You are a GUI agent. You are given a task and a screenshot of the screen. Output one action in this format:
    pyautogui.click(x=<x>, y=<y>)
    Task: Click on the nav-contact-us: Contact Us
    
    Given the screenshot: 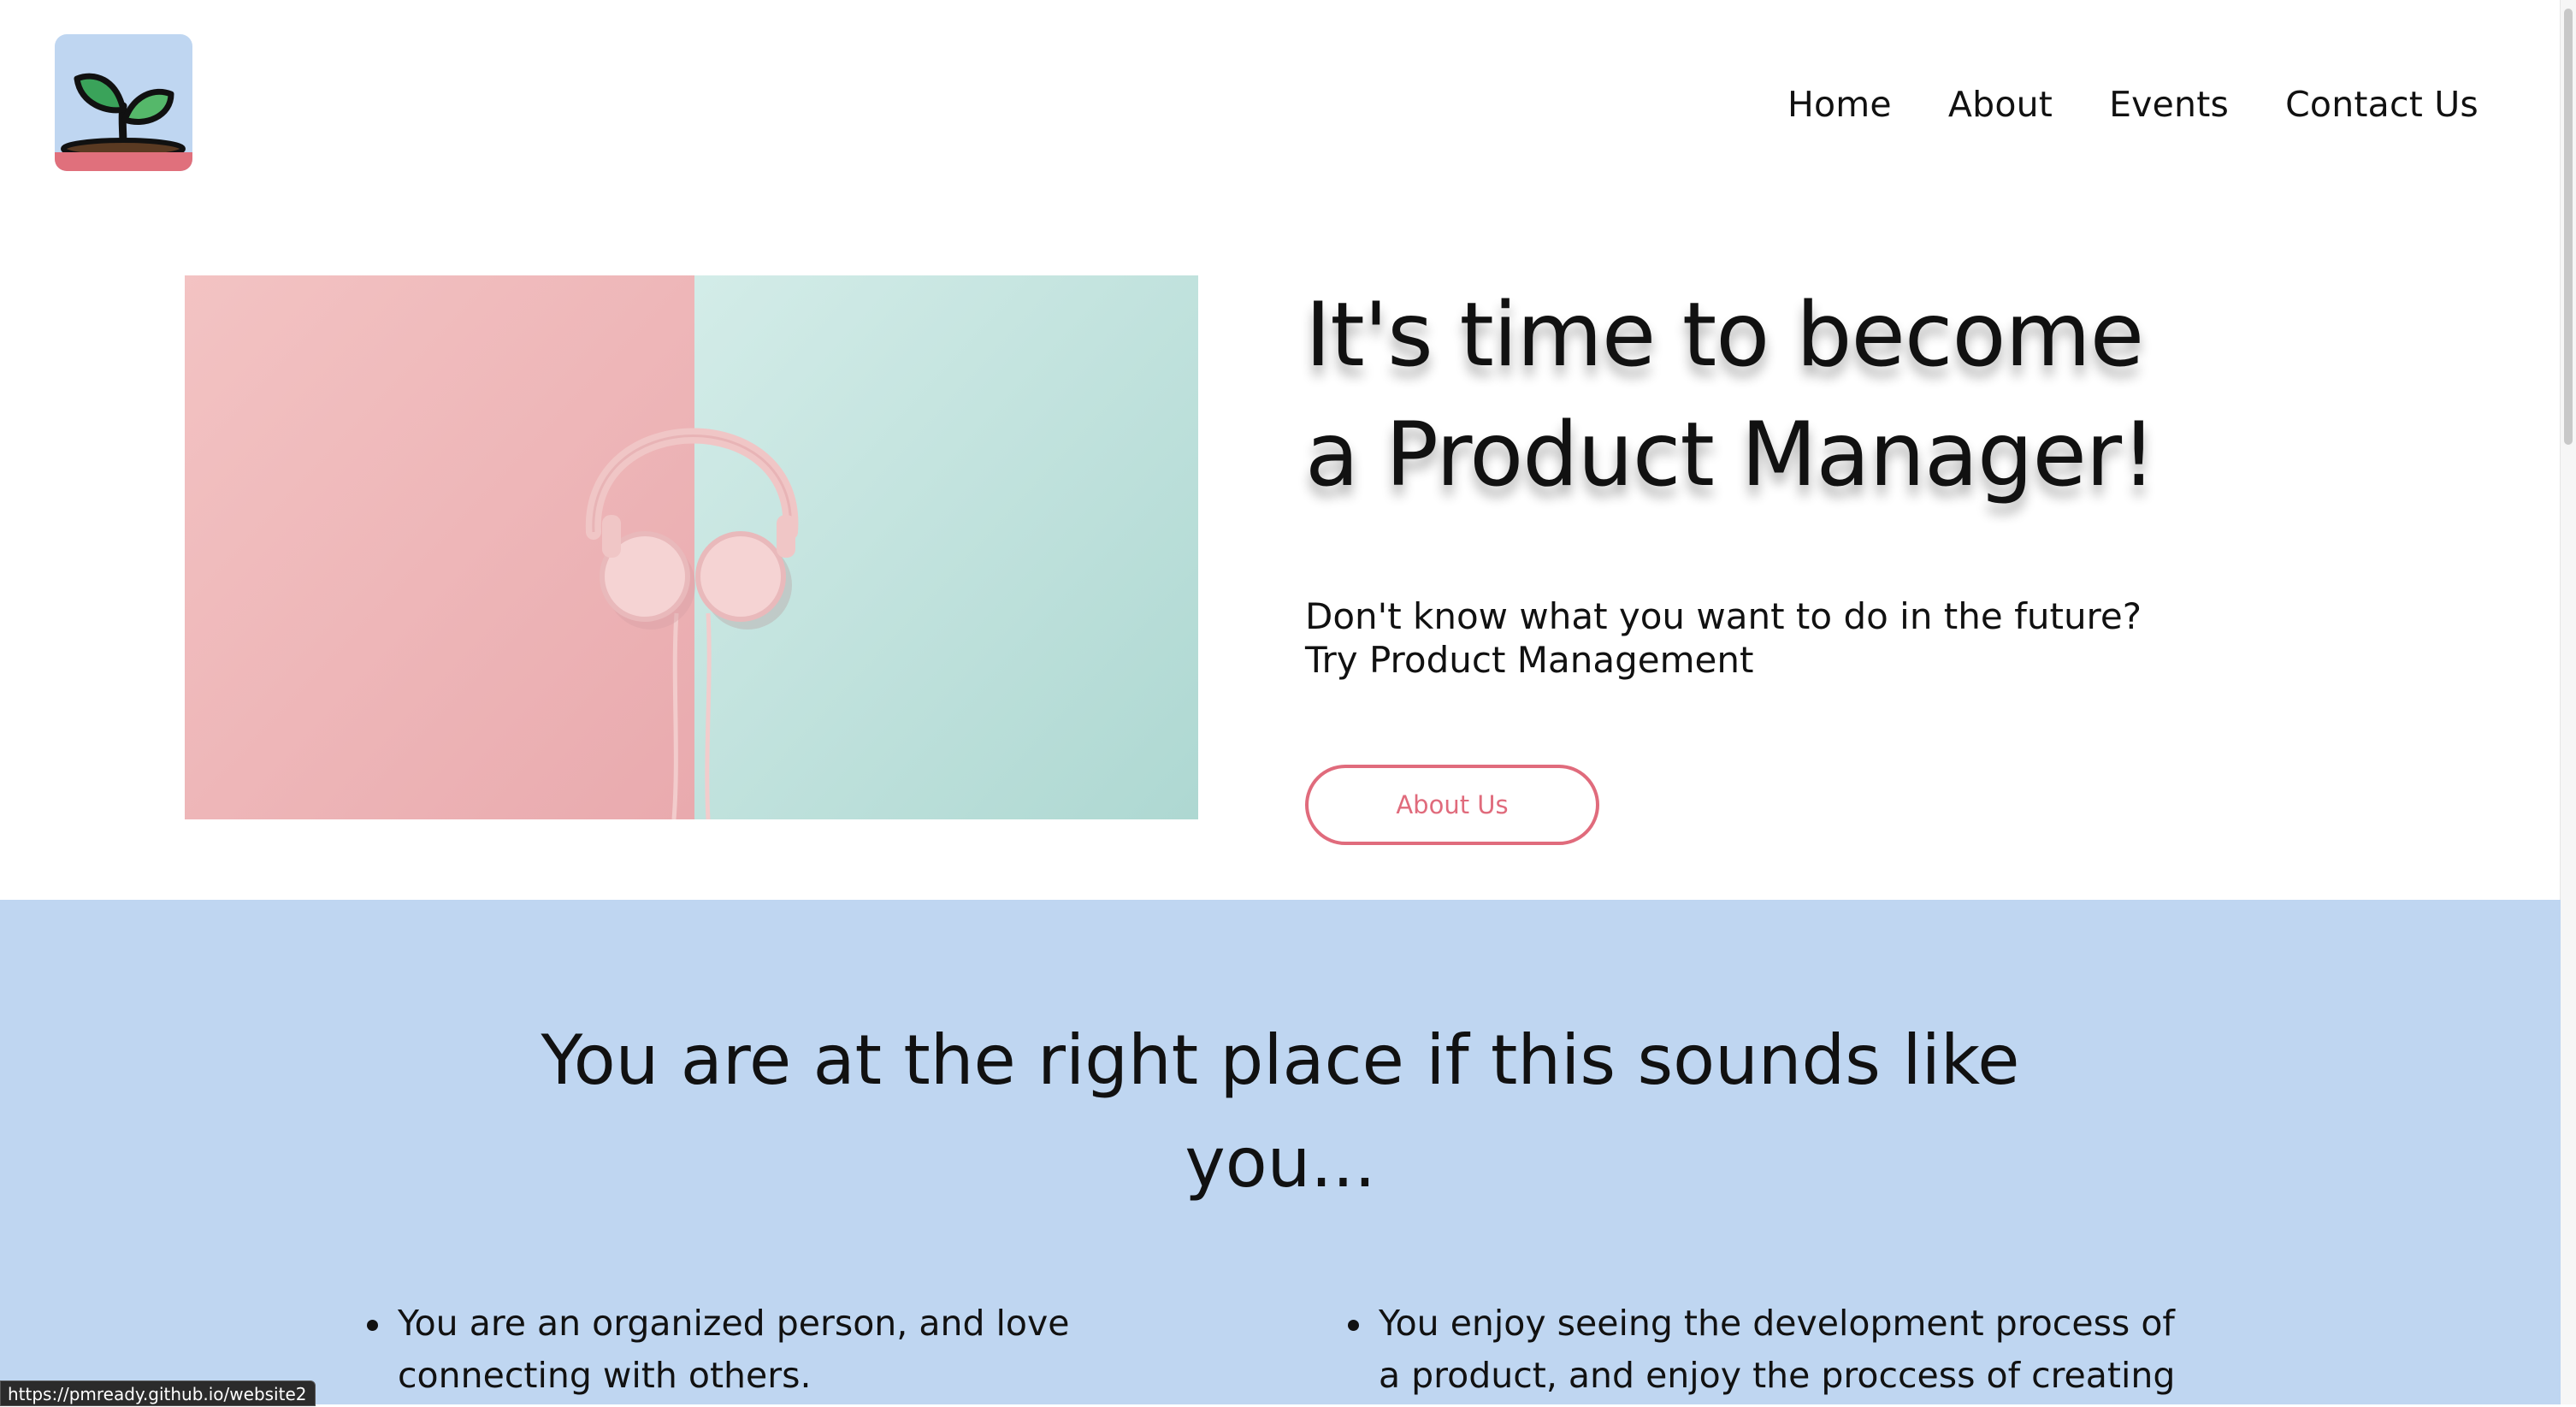 What is the action you would take?
    pyautogui.click(x=2382, y=104)
    